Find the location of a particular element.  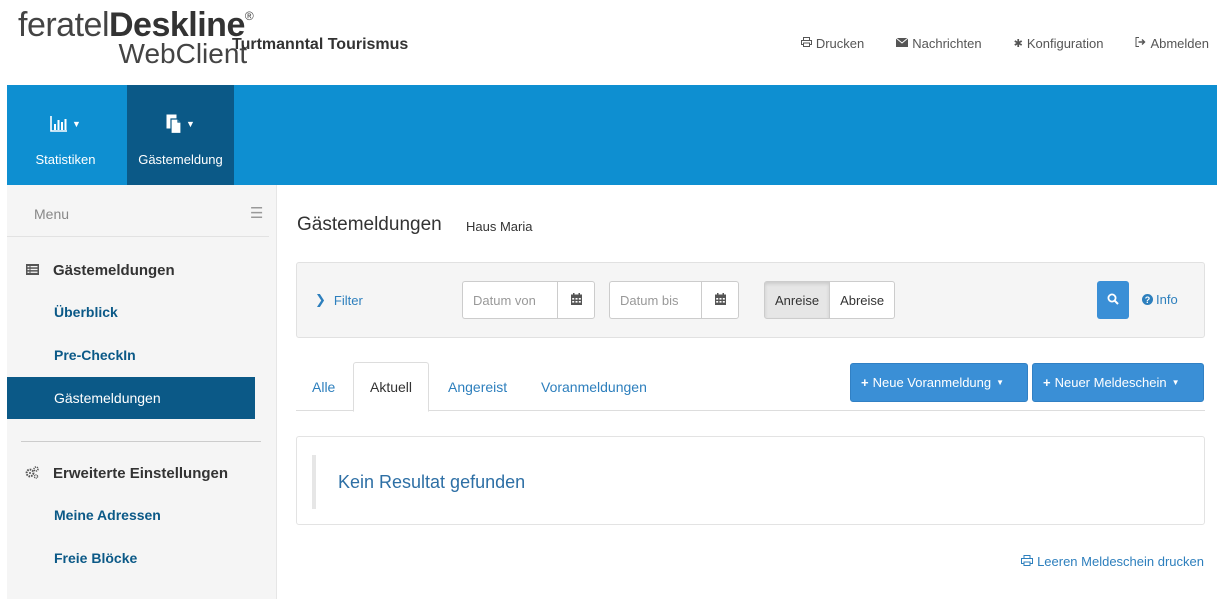

arrival-departure-toggle: Anreise Abreise is located at coordinates (830, 300).